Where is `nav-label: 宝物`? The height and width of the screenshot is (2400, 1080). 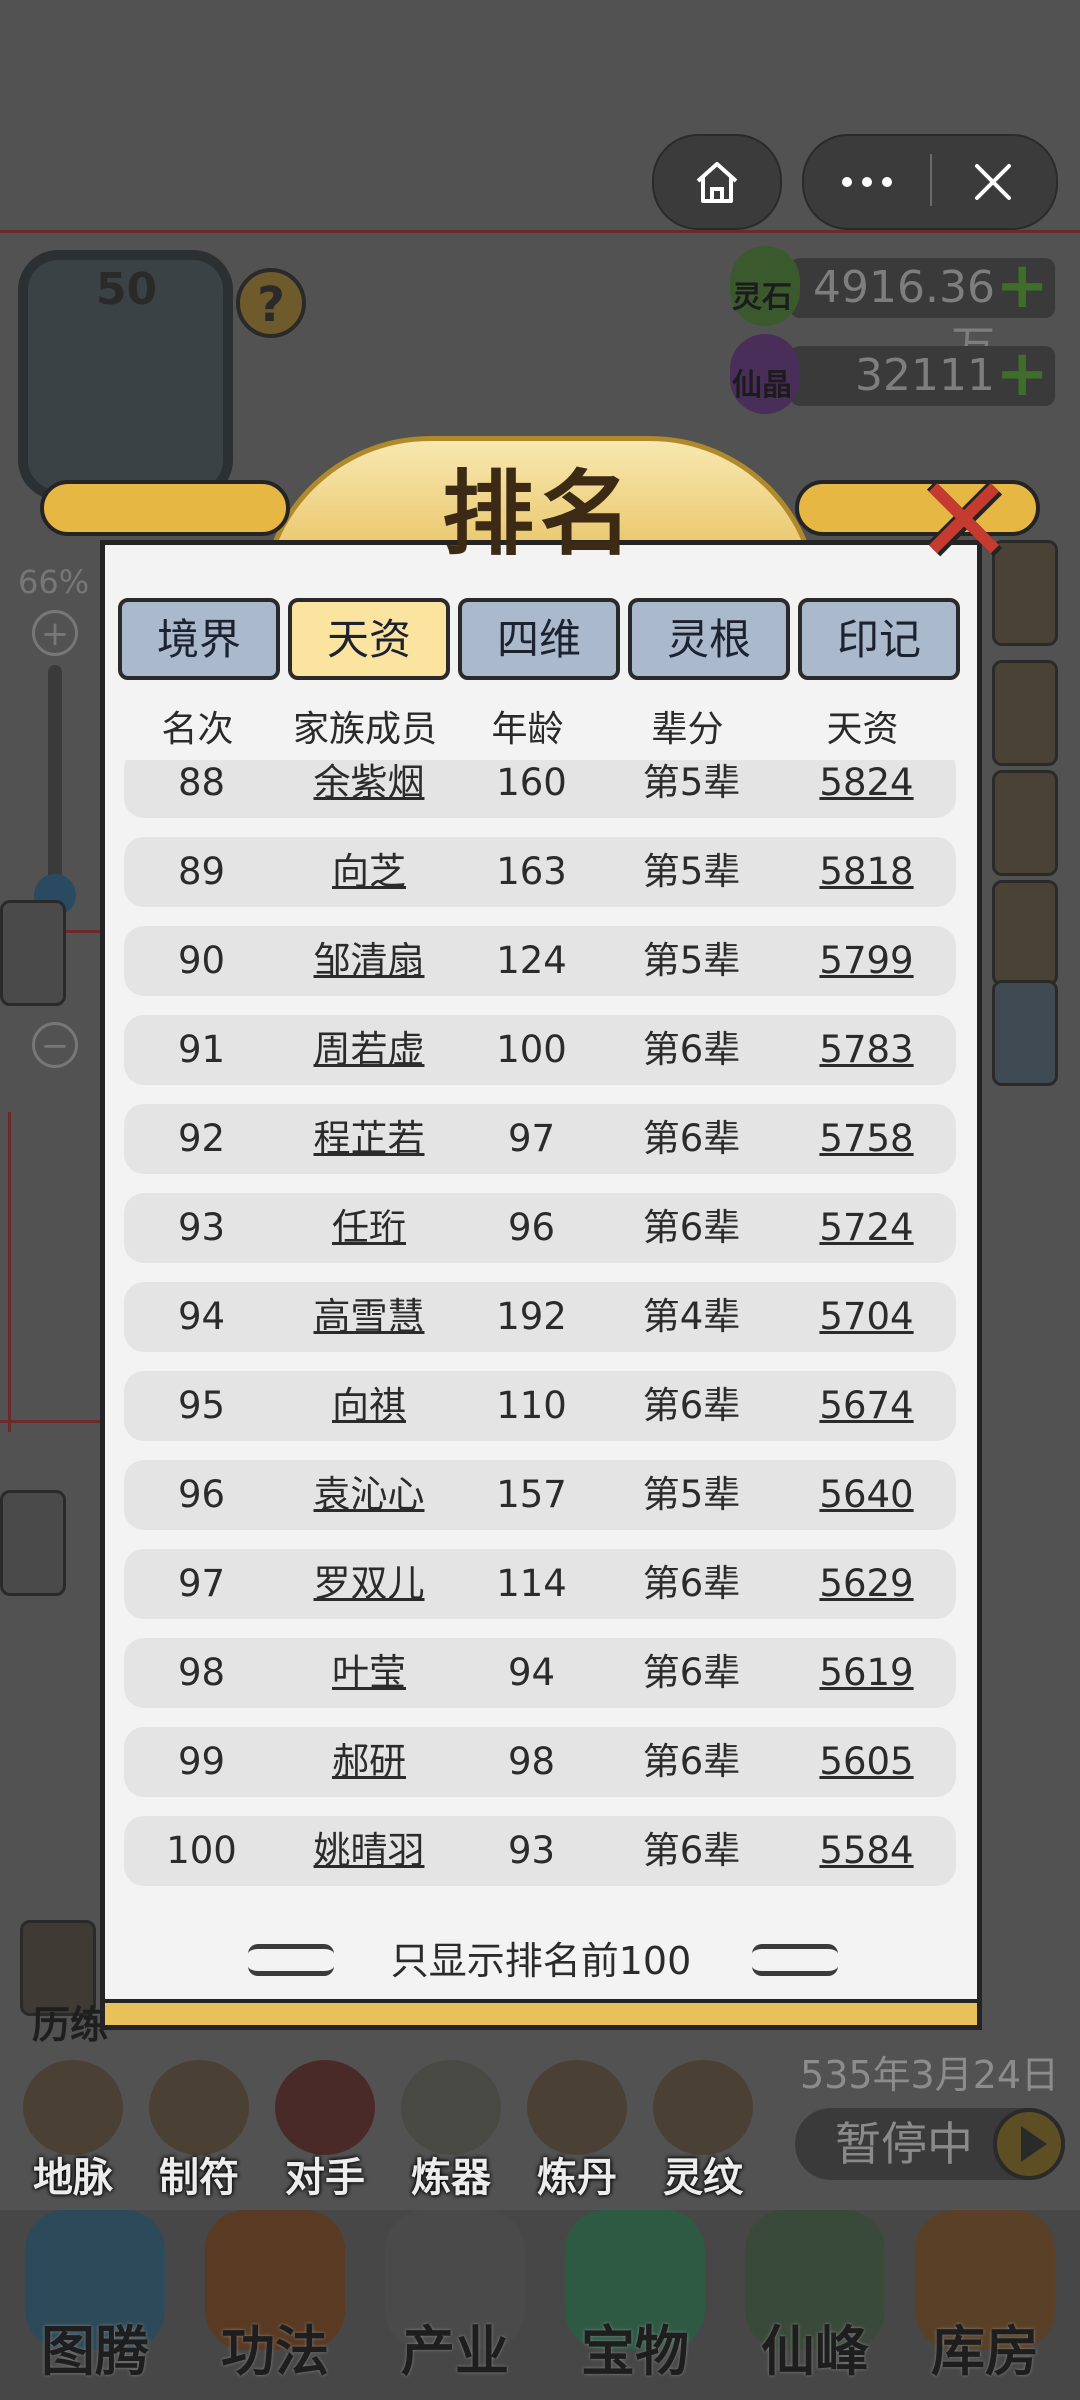 nav-label: 宝物 is located at coordinates (635, 2351).